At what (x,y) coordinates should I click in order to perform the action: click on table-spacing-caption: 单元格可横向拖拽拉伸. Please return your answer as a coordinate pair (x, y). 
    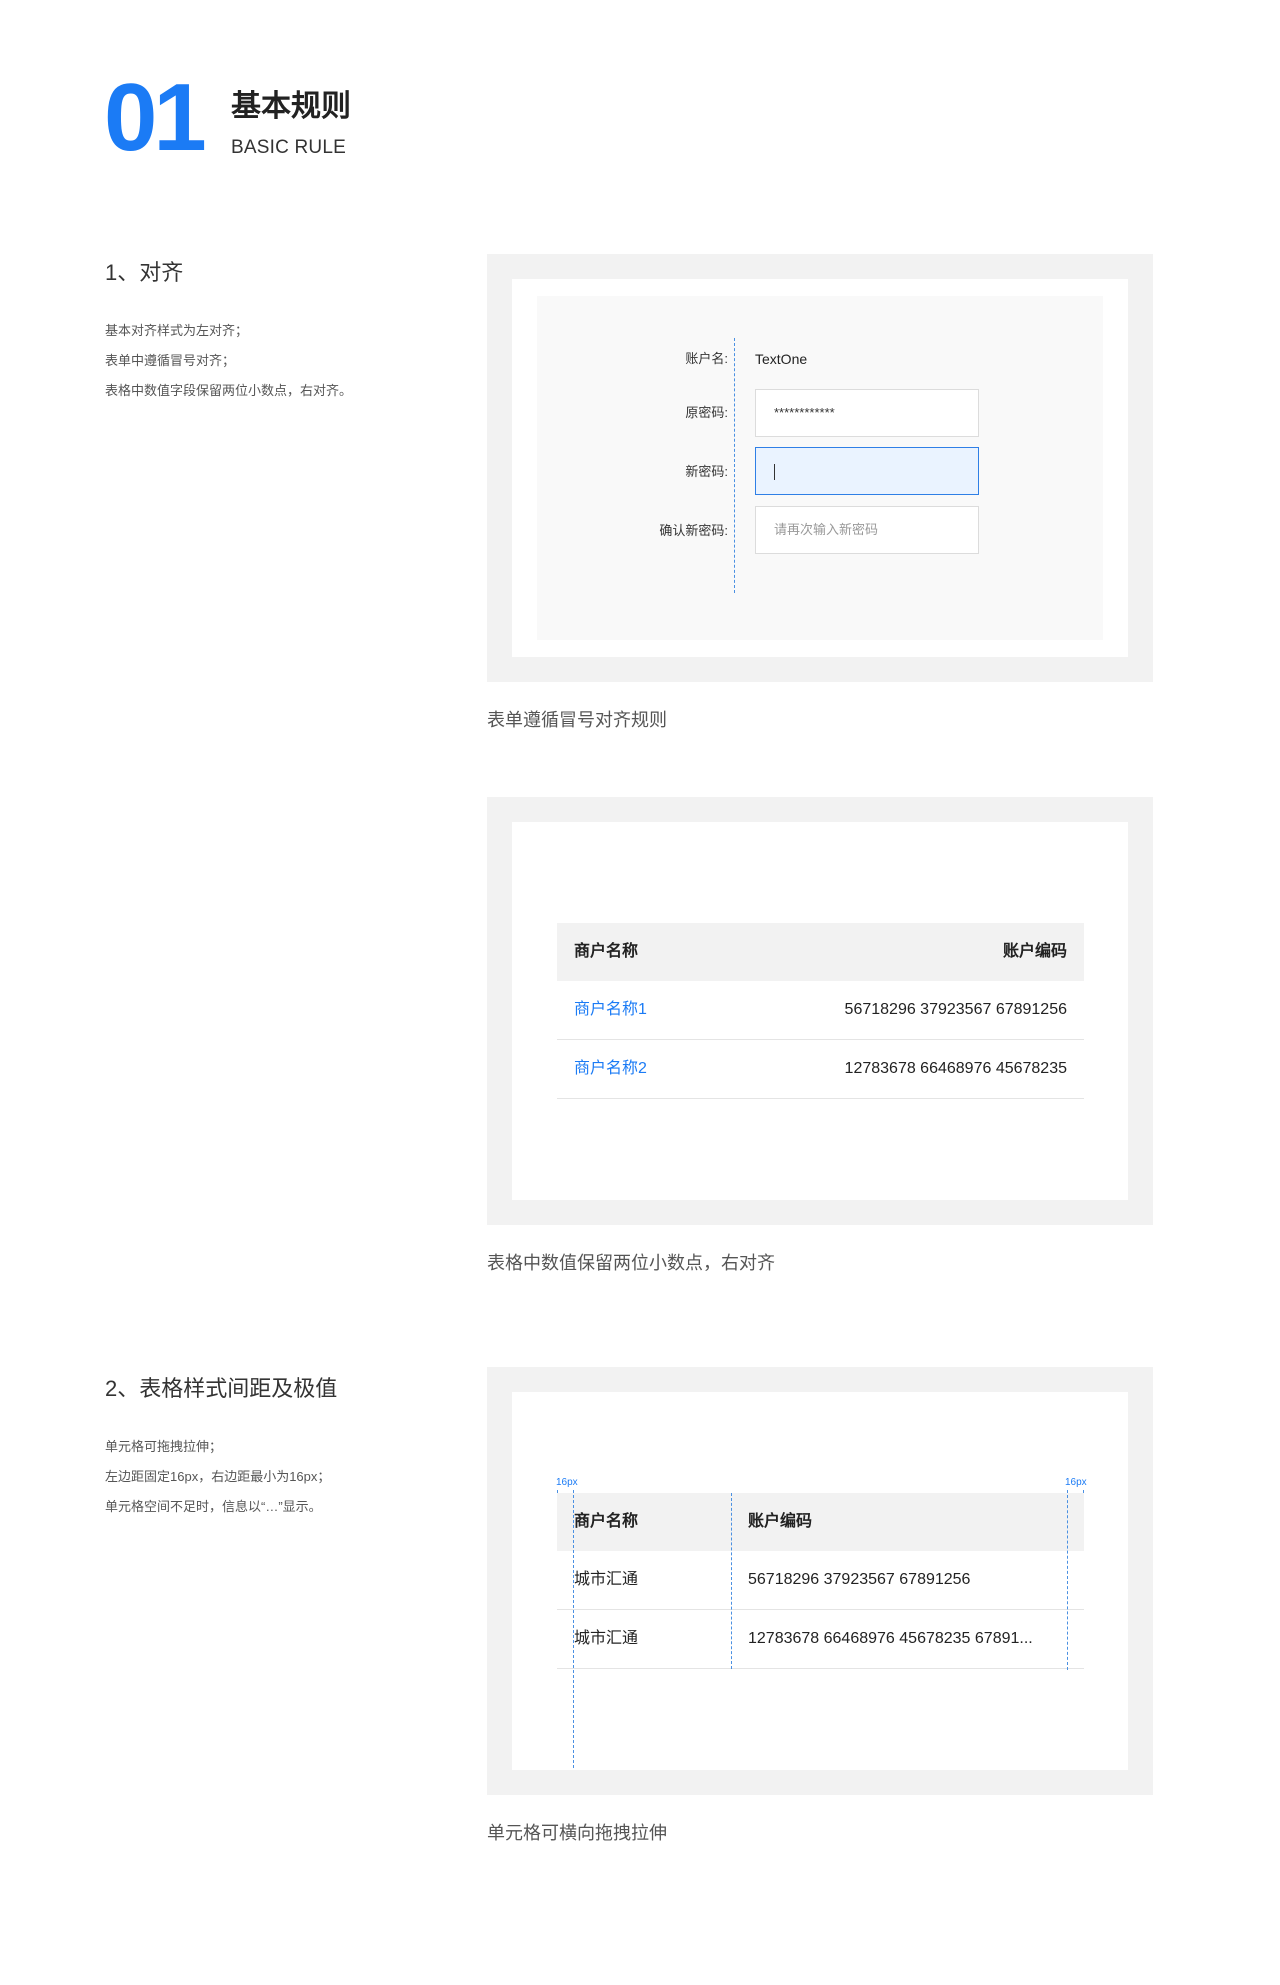
    Looking at the image, I should click on (577, 1833).